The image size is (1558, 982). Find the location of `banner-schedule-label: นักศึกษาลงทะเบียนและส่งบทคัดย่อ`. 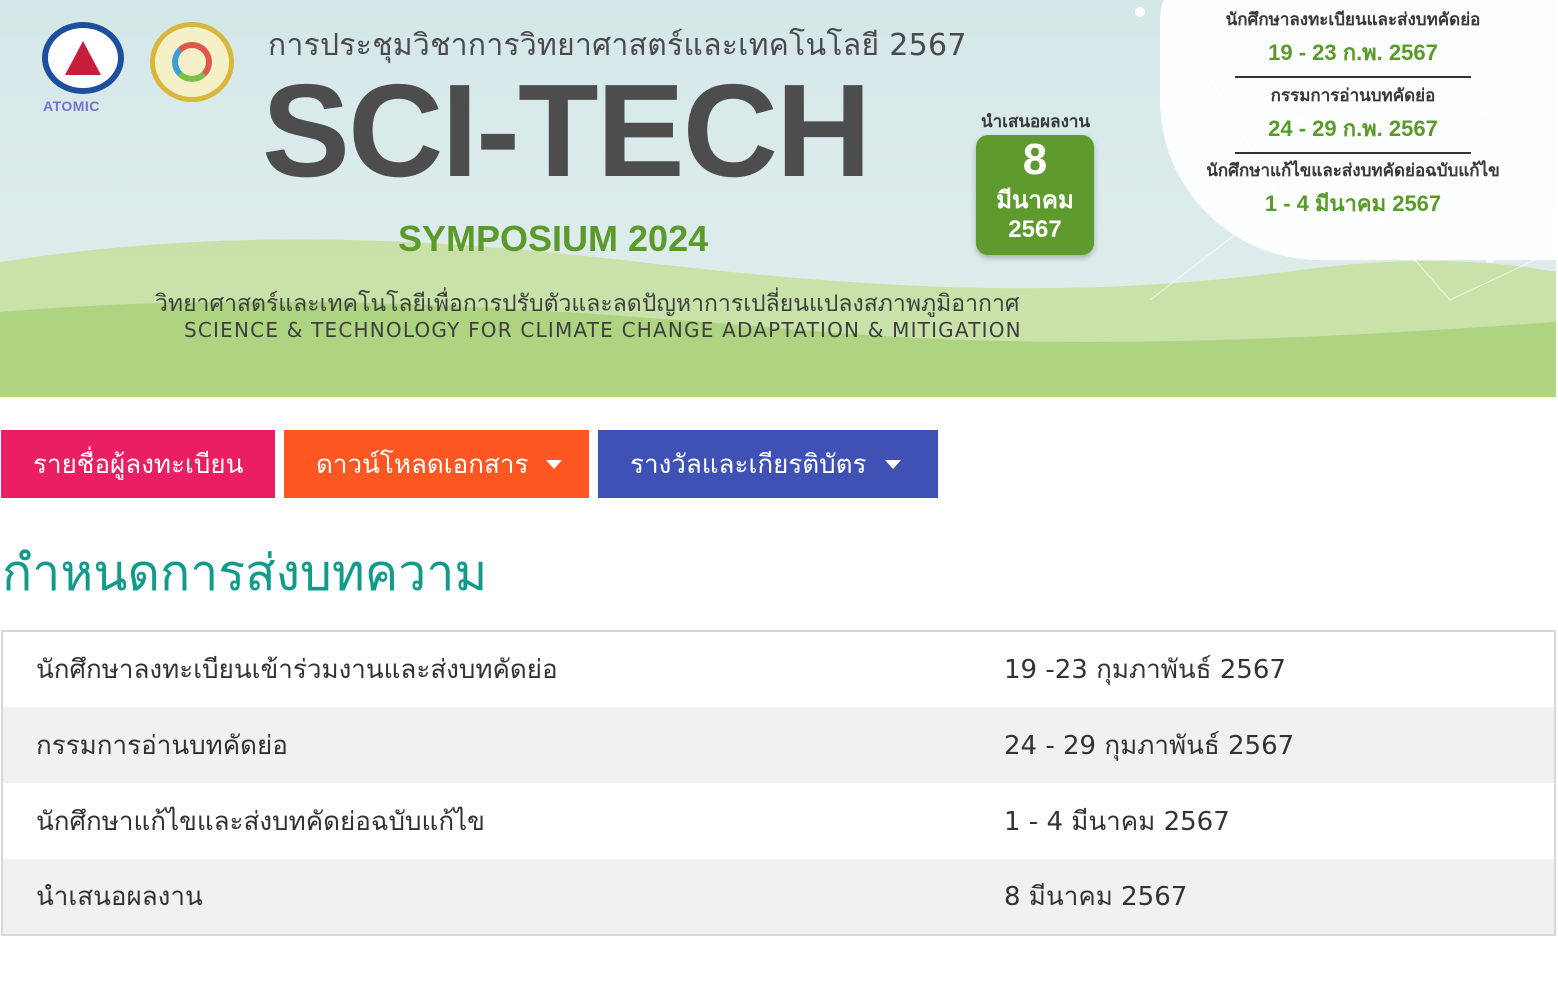

banner-schedule-label: นักศึกษาลงทะเบียนและส่งบทคัดย่อ is located at coordinates (1353, 20).